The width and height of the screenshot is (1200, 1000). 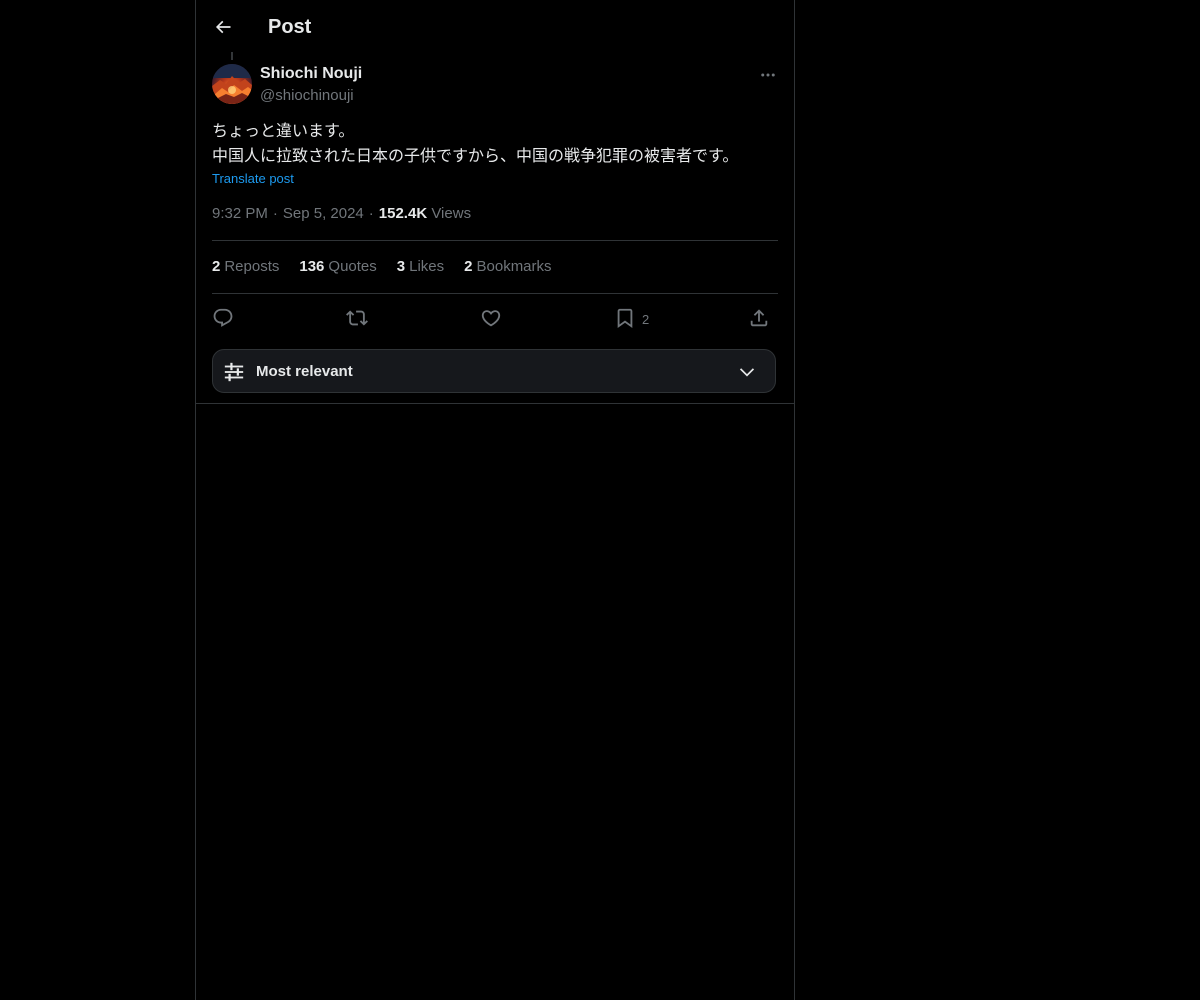 I want to click on stat-count: 136, so click(x=312, y=266).